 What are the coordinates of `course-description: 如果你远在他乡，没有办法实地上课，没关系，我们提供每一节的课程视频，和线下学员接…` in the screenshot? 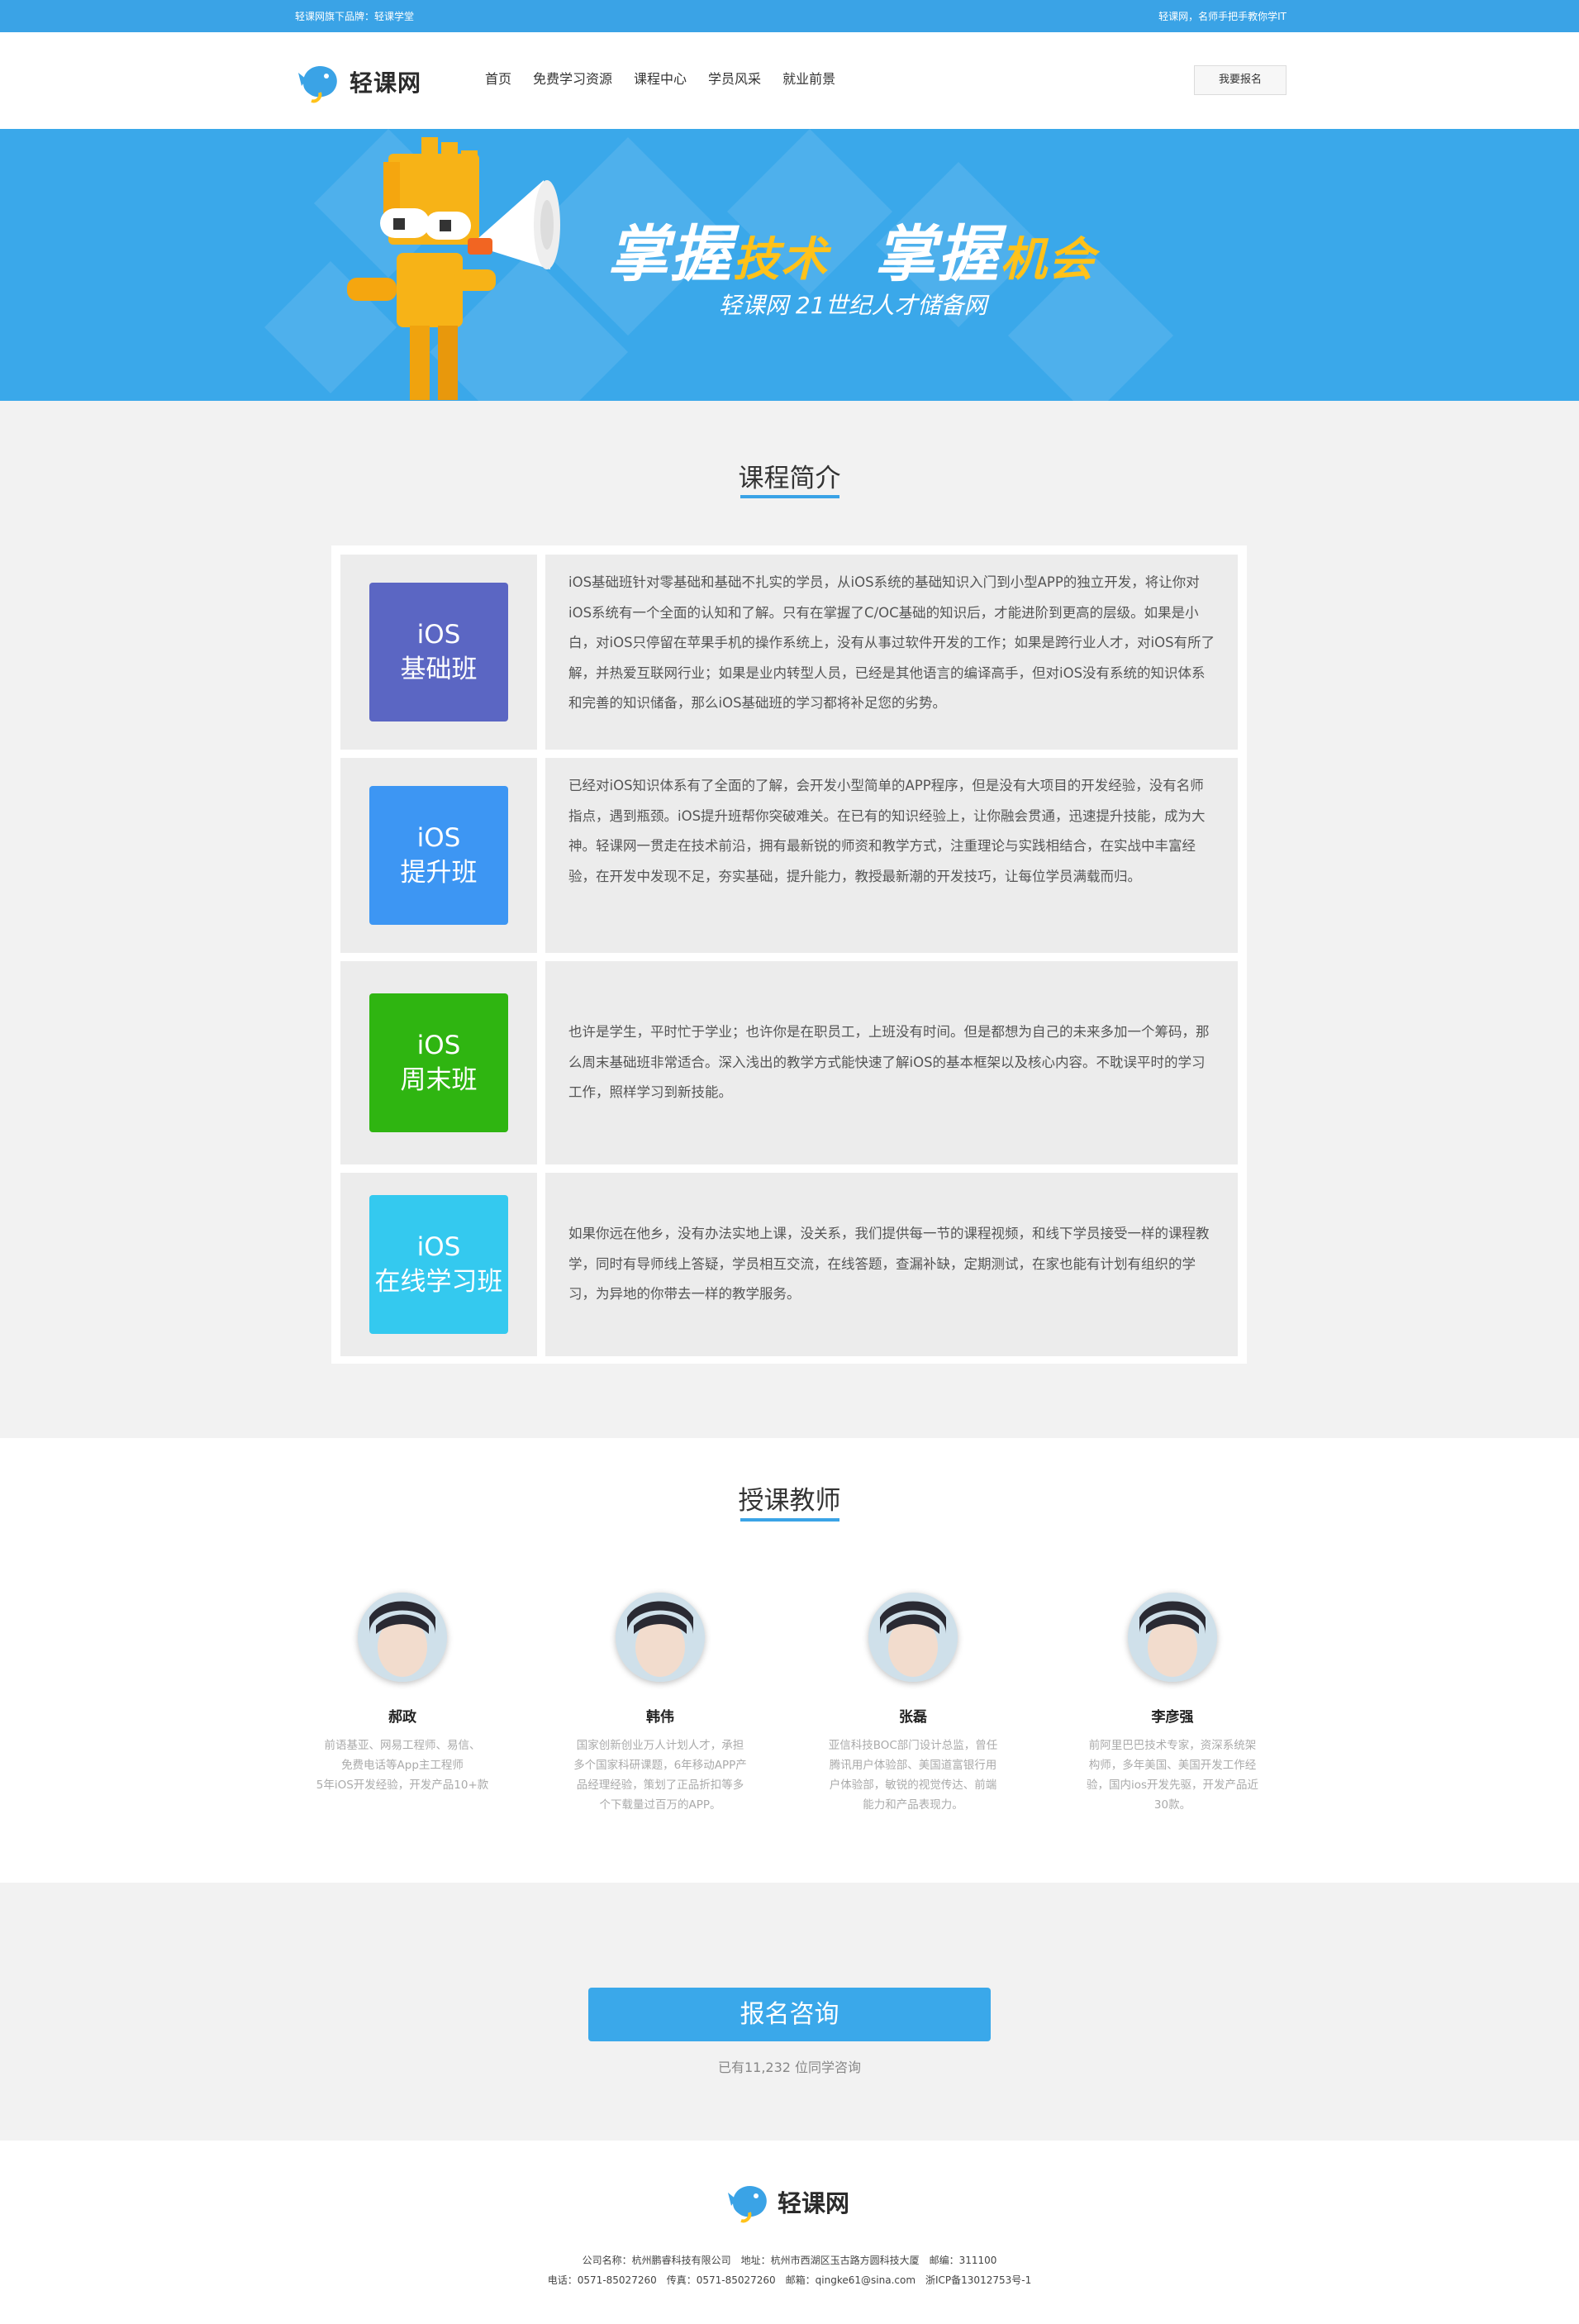 It's located at (889, 1264).